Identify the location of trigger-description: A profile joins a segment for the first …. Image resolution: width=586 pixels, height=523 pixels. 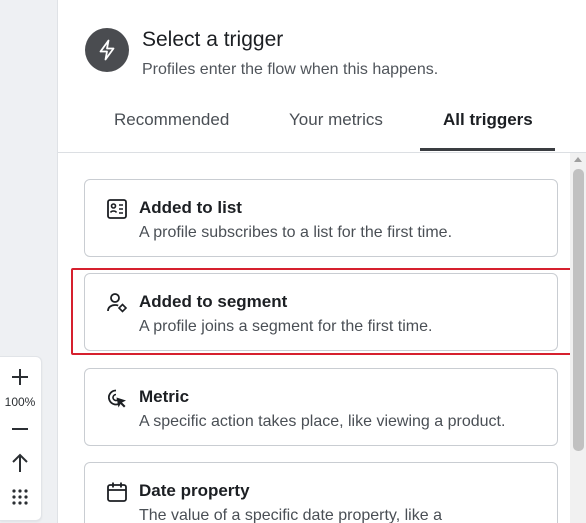
(286, 326).